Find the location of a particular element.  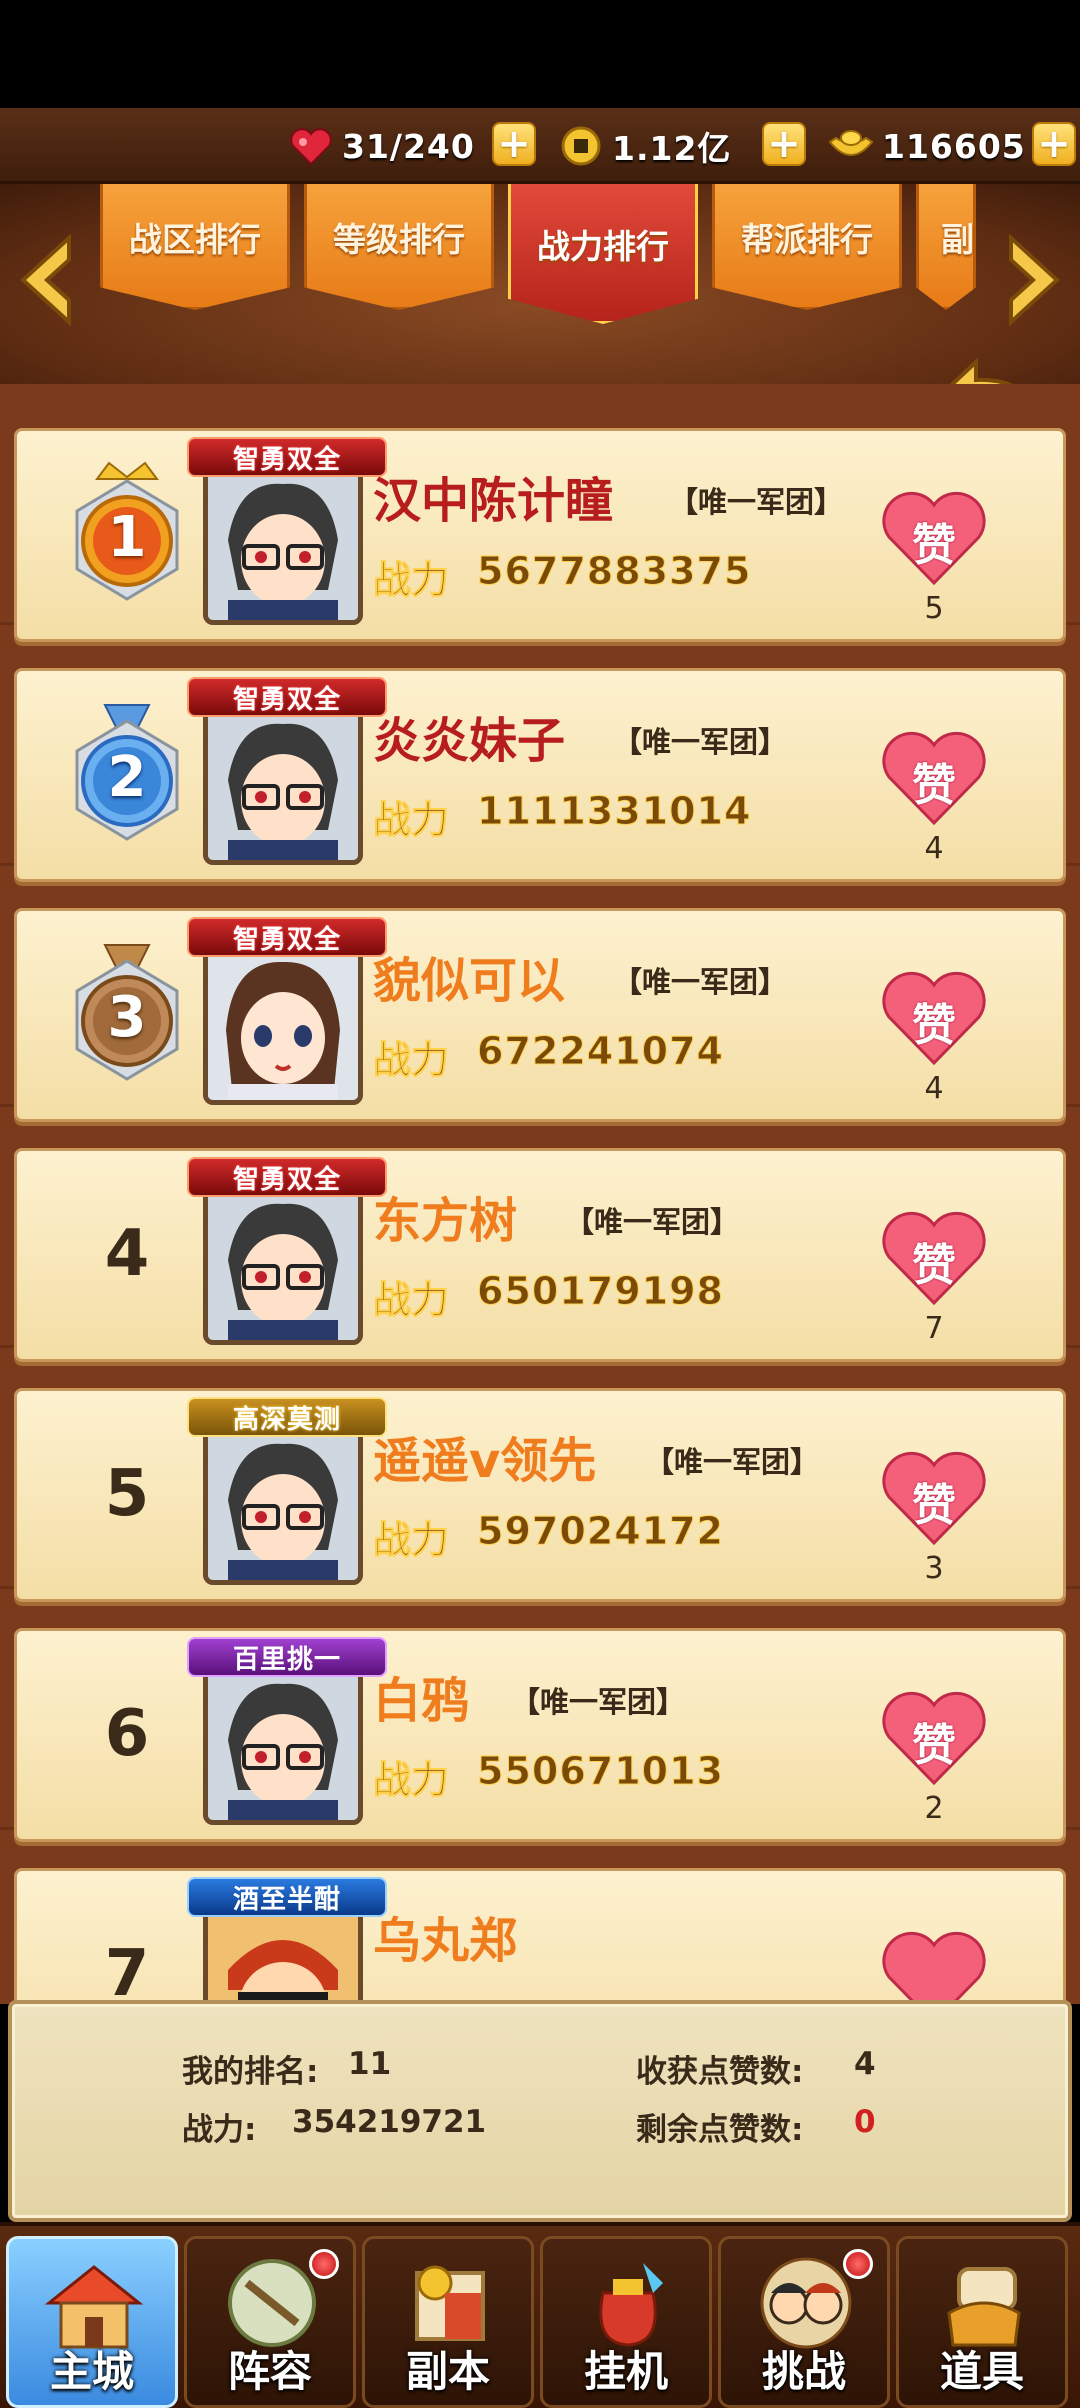

bronze-medal-icon: 3 is located at coordinates (127, 1019).